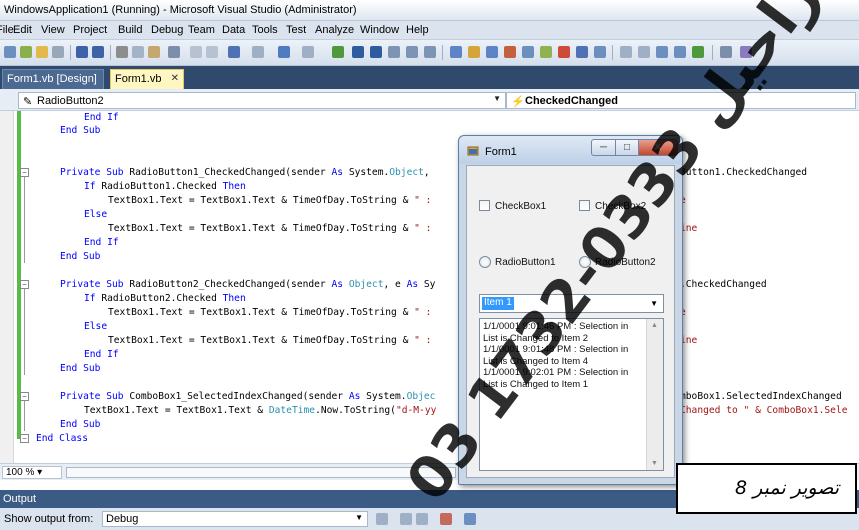 The height and width of the screenshot is (530, 859). I want to click on radiobutton1, so click(485, 262).